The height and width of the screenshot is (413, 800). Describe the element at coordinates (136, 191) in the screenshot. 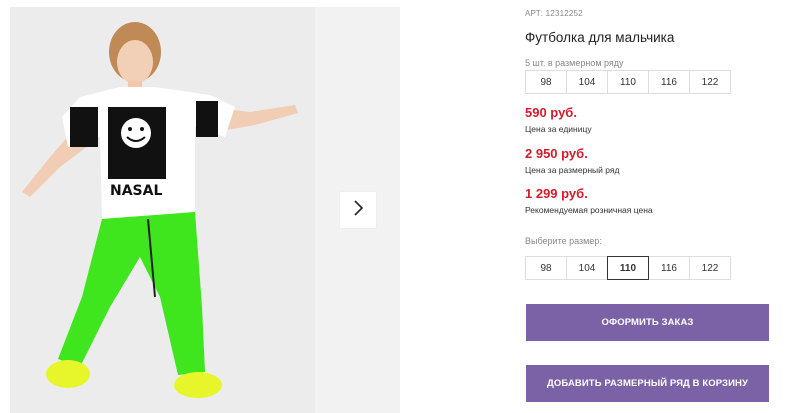

I see `svg-text: NASAL` at that location.